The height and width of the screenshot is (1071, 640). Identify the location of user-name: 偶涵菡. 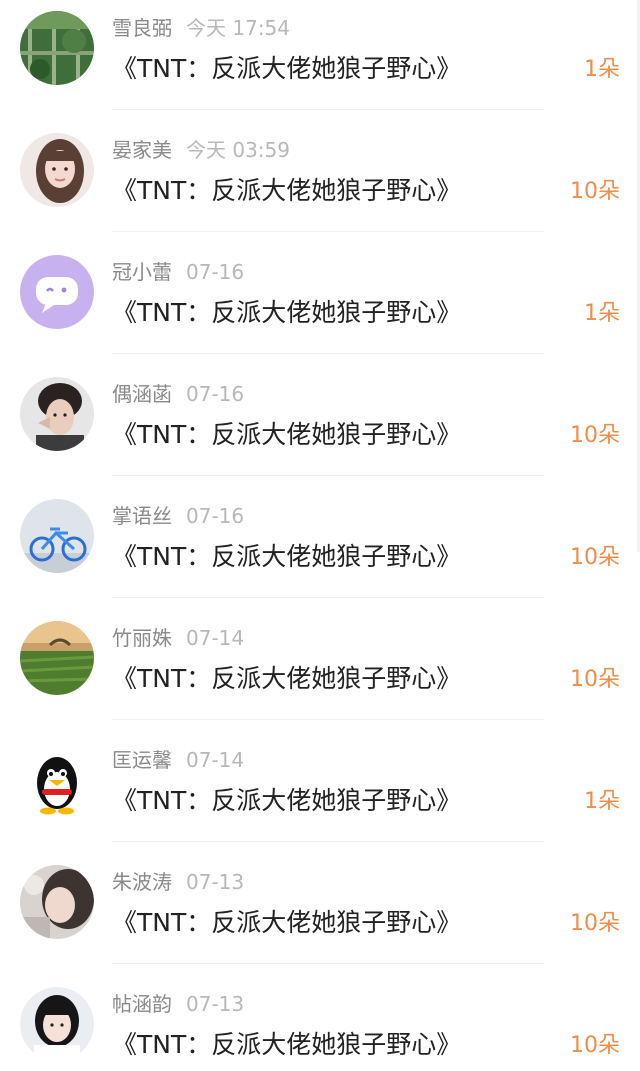
(142, 394).